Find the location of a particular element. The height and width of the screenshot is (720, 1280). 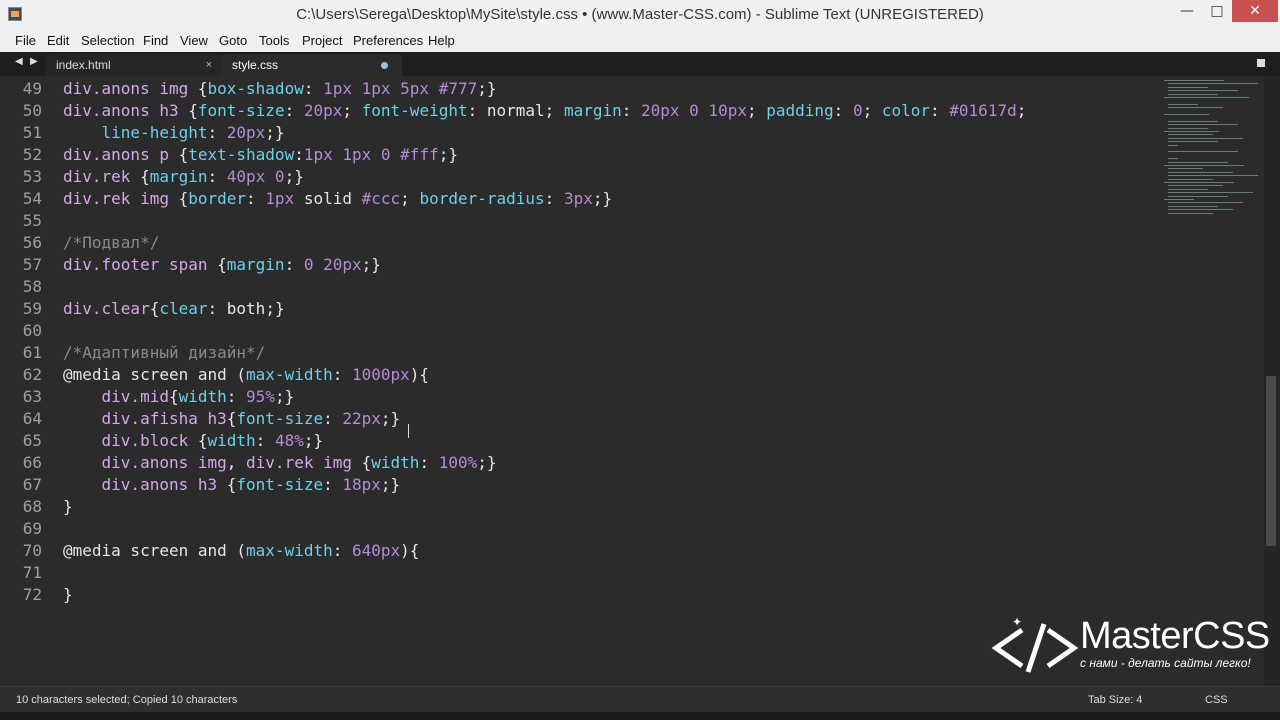

line-code: div.block {width: 48%;} is located at coordinates (193, 441).